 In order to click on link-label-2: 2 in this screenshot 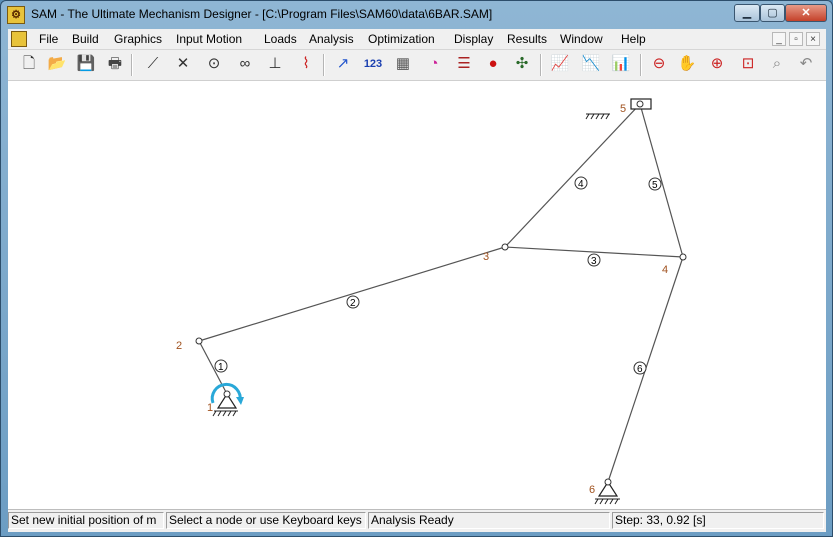, I will do `click(353, 302)`.